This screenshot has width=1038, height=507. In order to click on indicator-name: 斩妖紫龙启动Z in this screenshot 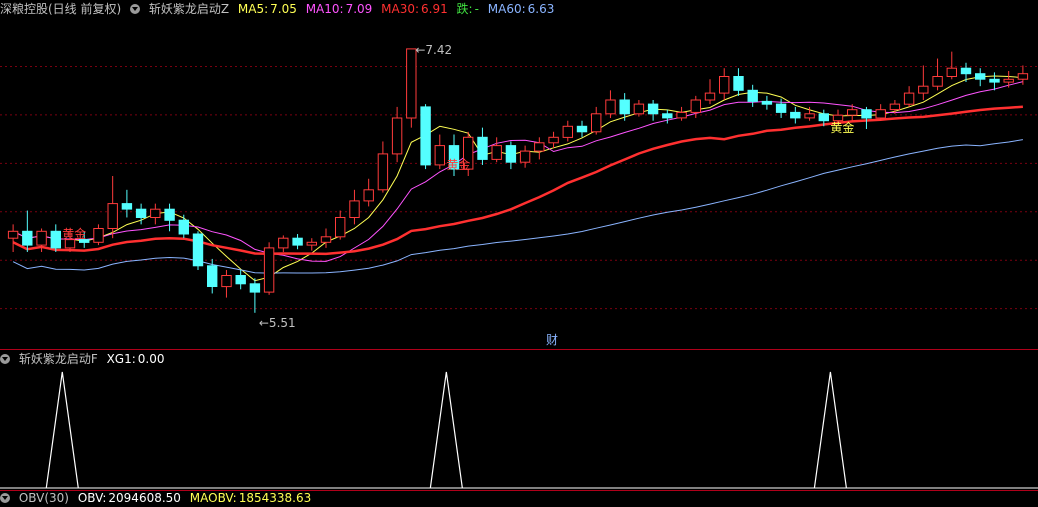, I will do `click(189, 9)`.